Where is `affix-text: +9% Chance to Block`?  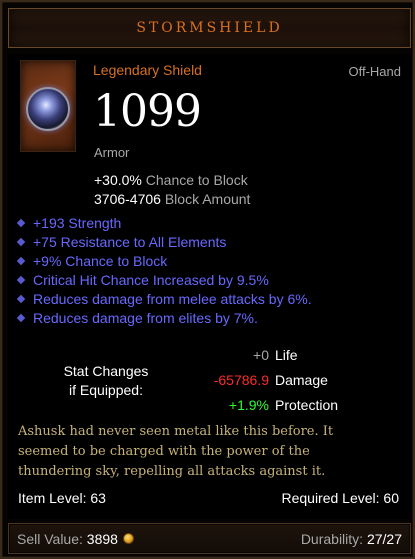
affix-text: +9% Chance to Block is located at coordinates (100, 260).